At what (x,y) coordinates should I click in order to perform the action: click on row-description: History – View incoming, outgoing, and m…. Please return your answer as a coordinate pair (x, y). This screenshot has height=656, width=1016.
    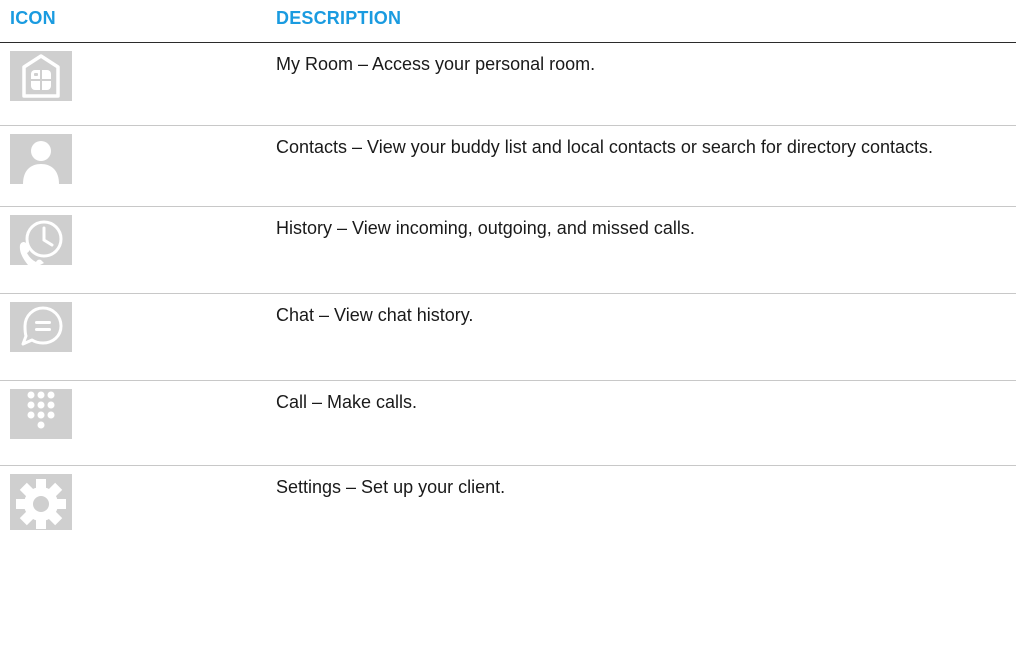
    Looking at the image, I should click on (485, 228).